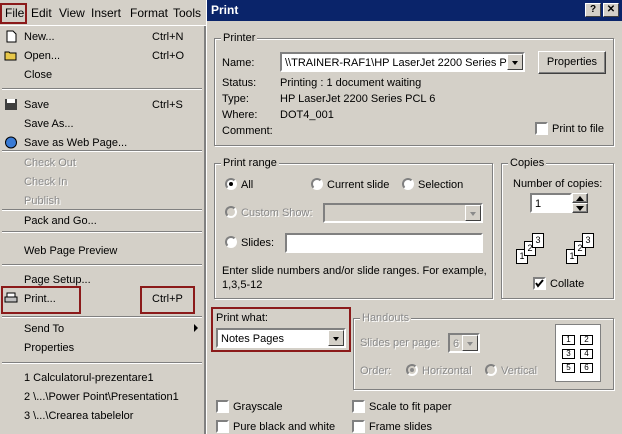  Describe the element at coordinates (167, 105) in the screenshot. I see `menu-item-shortcut: Ctrl+S` at that location.